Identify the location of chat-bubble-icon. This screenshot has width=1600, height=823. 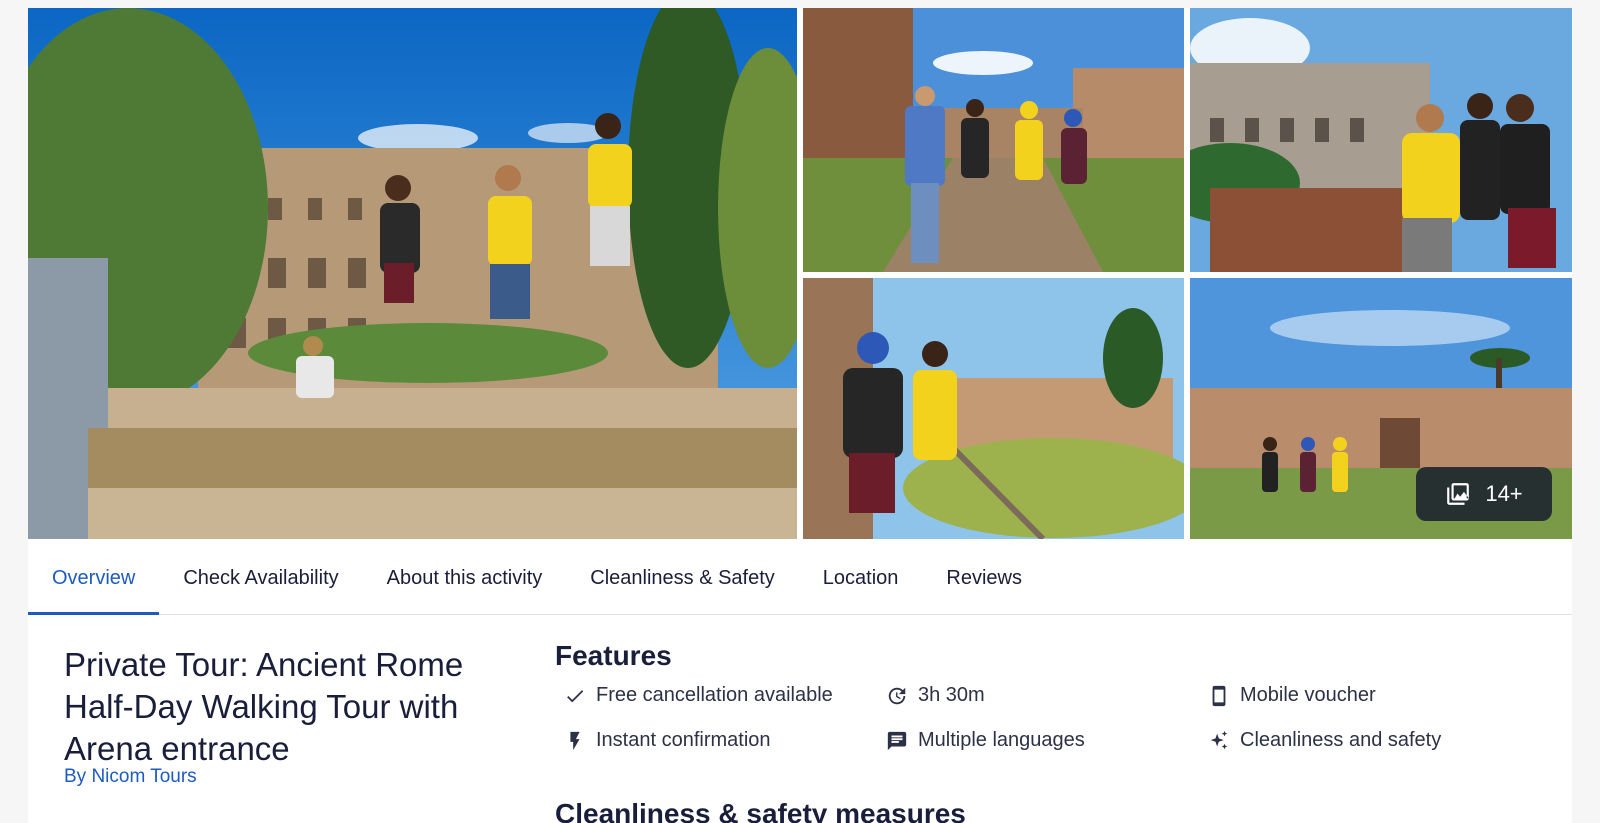
(897, 740).